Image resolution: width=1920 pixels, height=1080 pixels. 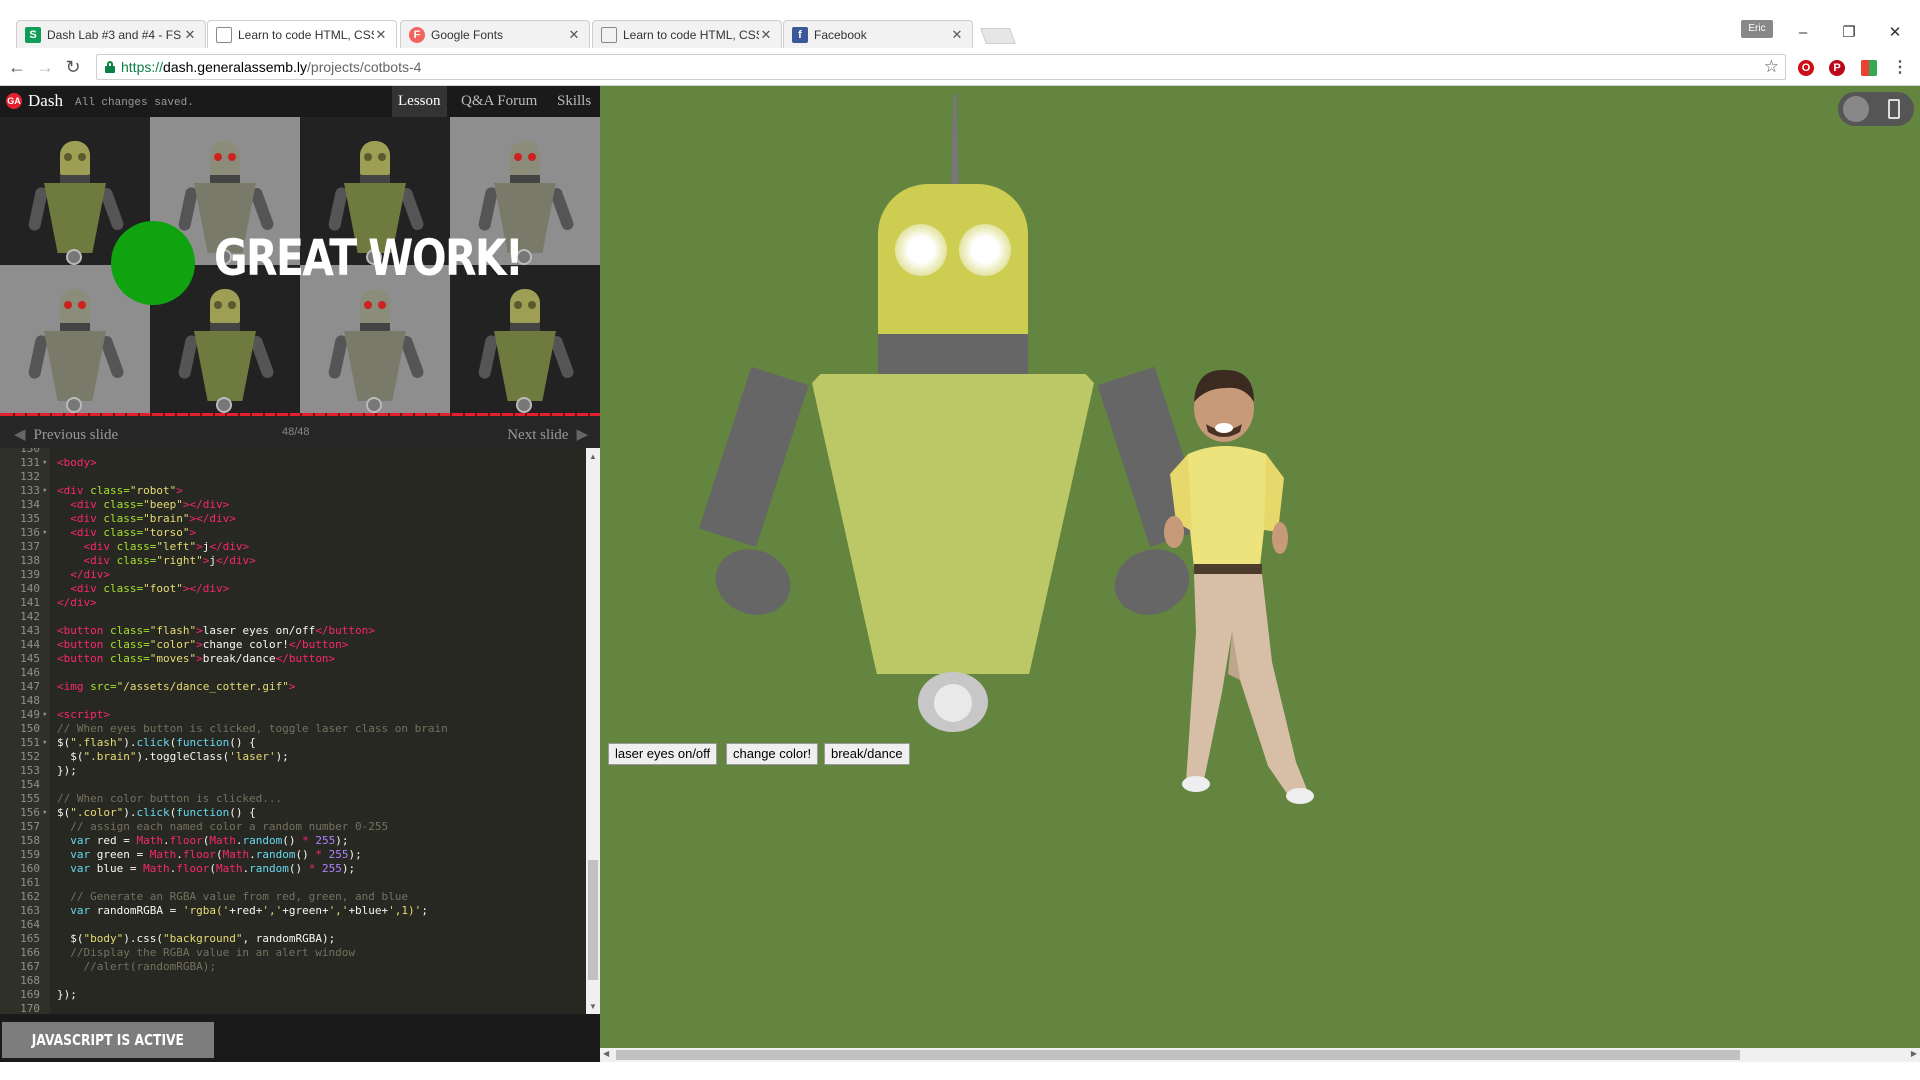 I want to click on reload-icon: ↻, so click(x=73, y=67).